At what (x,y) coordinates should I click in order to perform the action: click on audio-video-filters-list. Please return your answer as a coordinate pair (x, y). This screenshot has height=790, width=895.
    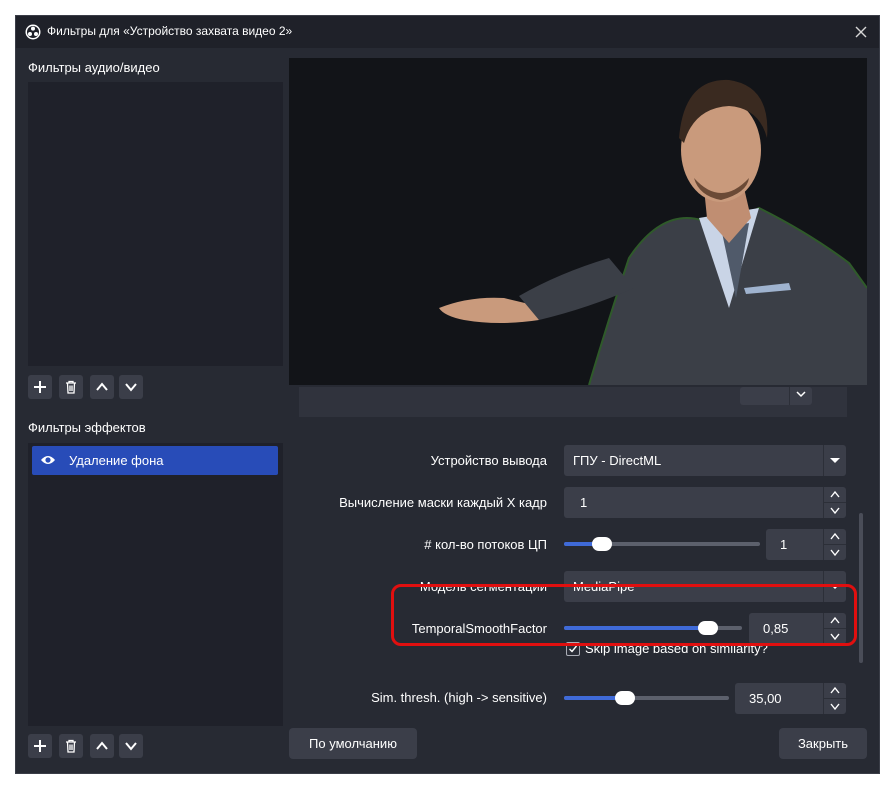
    Looking at the image, I should click on (155, 224).